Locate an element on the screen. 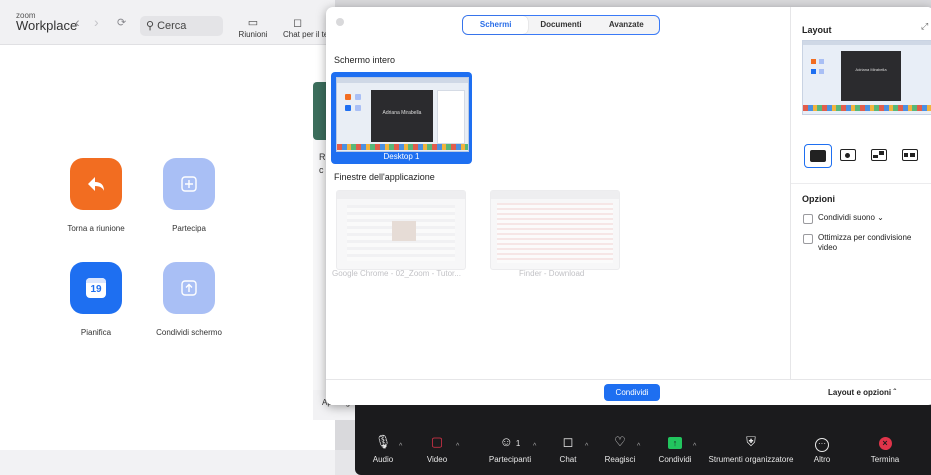 The image size is (931, 475). participants-label: Partecipanti is located at coordinates (510, 459).